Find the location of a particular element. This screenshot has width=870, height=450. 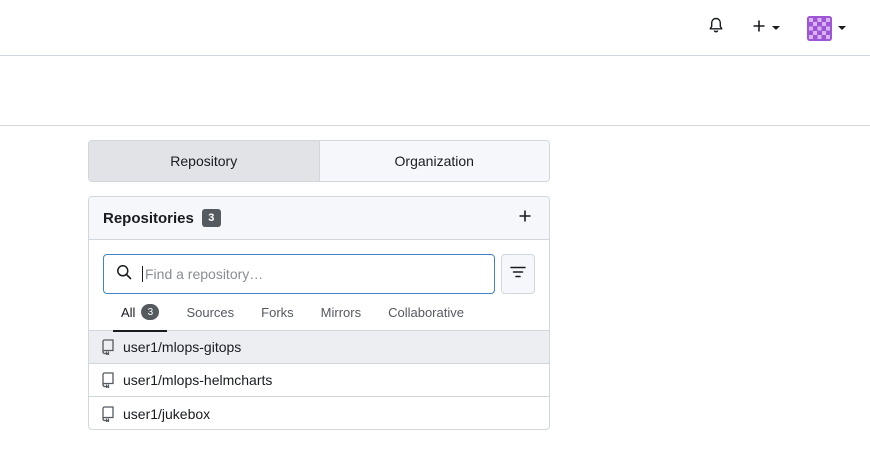

tab-mirrors: Mirrors is located at coordinates (341, 314).